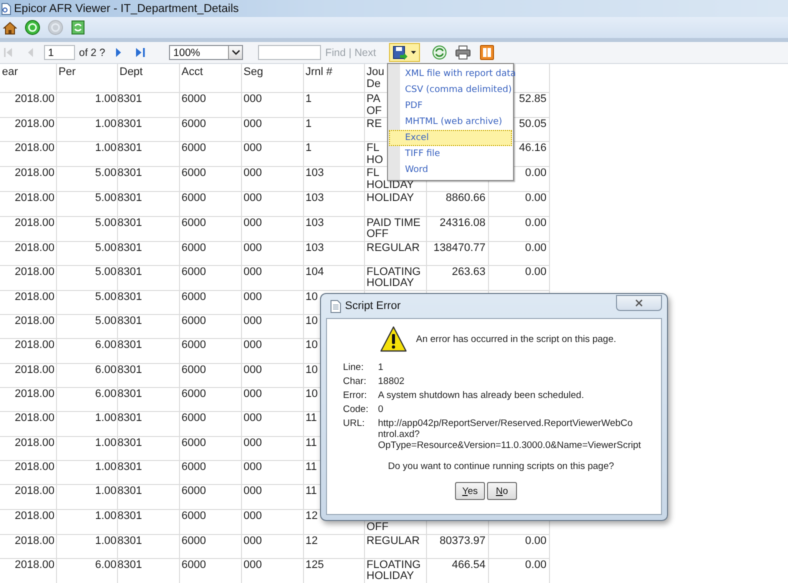 The height and width of the screenshot is (583, 788). What do you see at coordinates (148, 78) in the screenshot?
I see `column-header: Dept` at bounding box center [148, 78].